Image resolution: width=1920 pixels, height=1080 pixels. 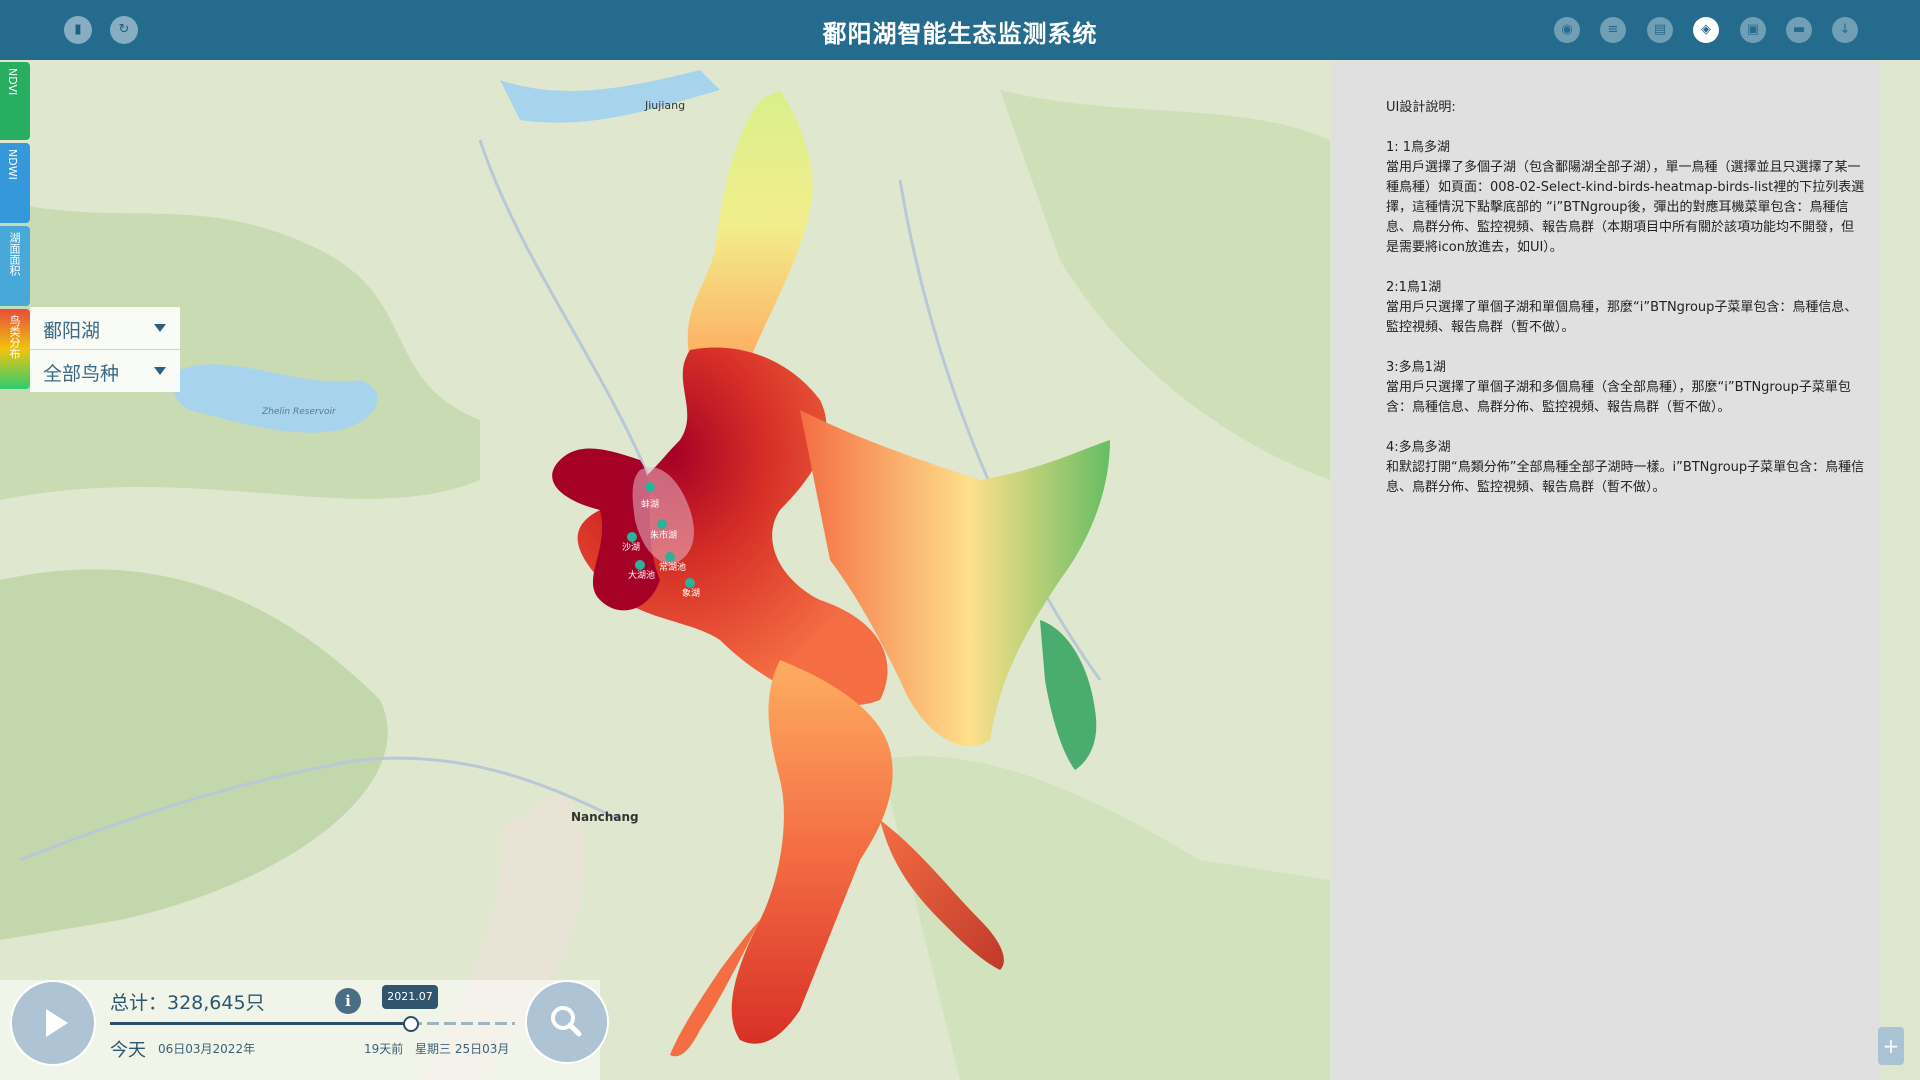 I want to click on play-icon, so click(x=57, y=1023).